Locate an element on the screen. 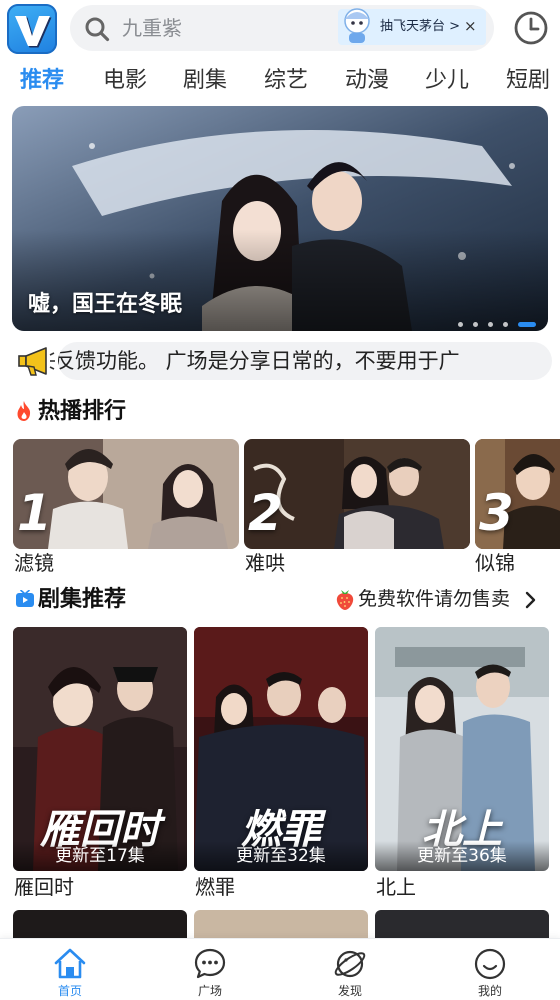  top-header: 九重紫 抽飞天茅台 > × is located at coordinates (280, 30).